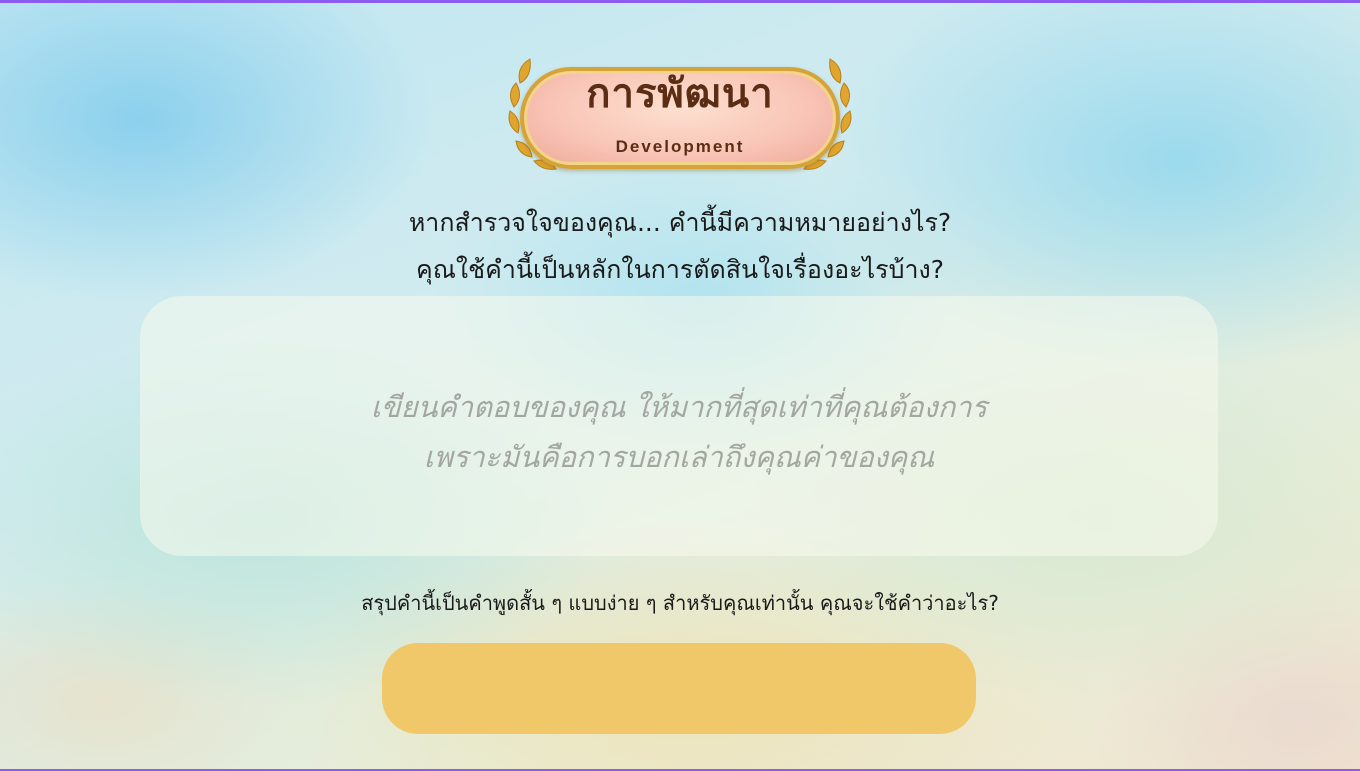 The image size is (1360, 771). I want to click on title-badge: การพัฒนา Development, so click(680, 116).